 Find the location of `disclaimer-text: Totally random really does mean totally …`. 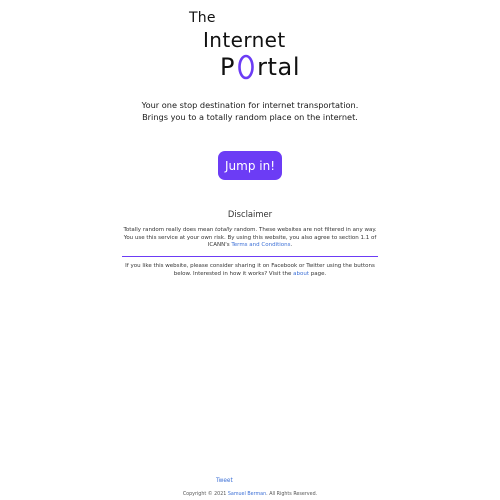

disclaimer-text: Totally random really does mean totally … is located at coordinates (250, 238).